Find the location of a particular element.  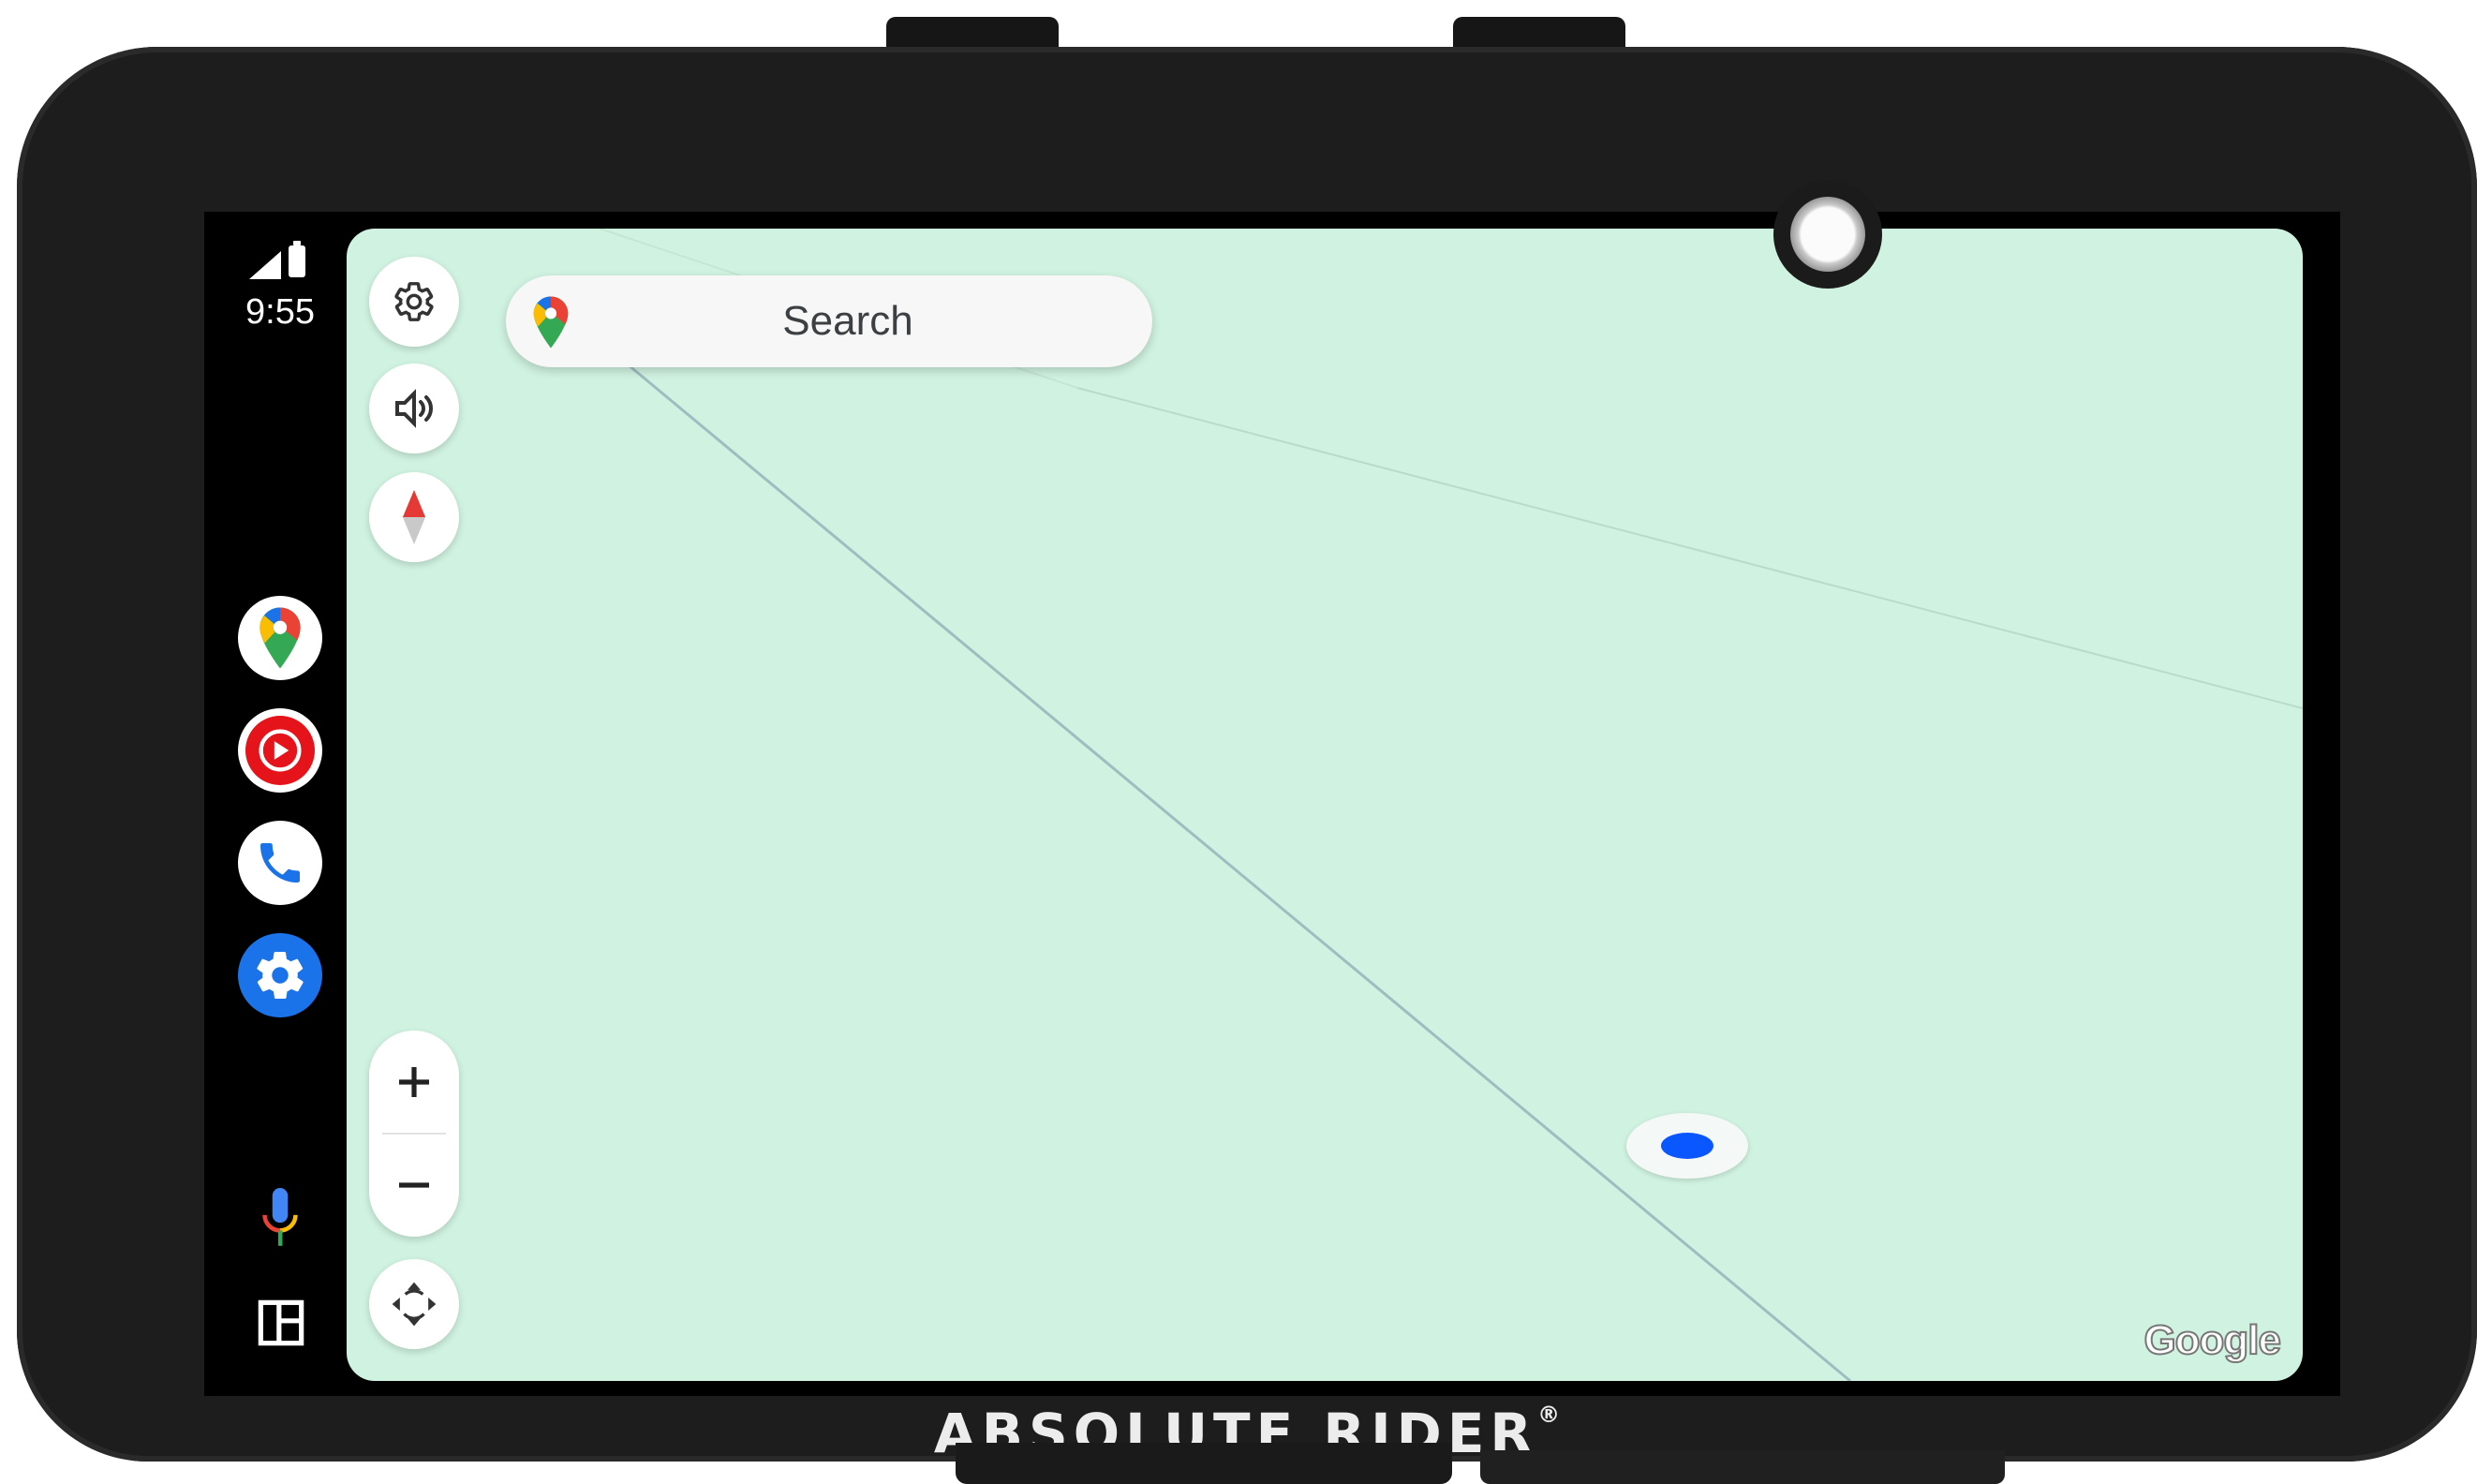

app-button-phone is located at coordinates (280, 863).